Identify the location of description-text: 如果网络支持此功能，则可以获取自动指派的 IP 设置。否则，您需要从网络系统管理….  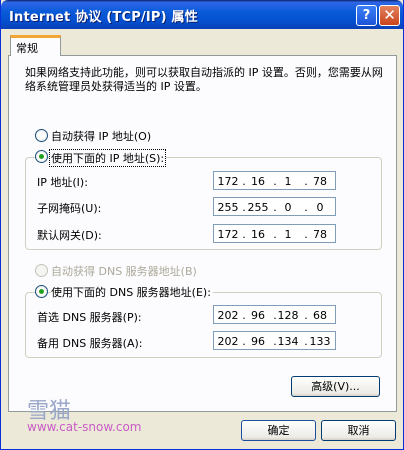
(204, 79).